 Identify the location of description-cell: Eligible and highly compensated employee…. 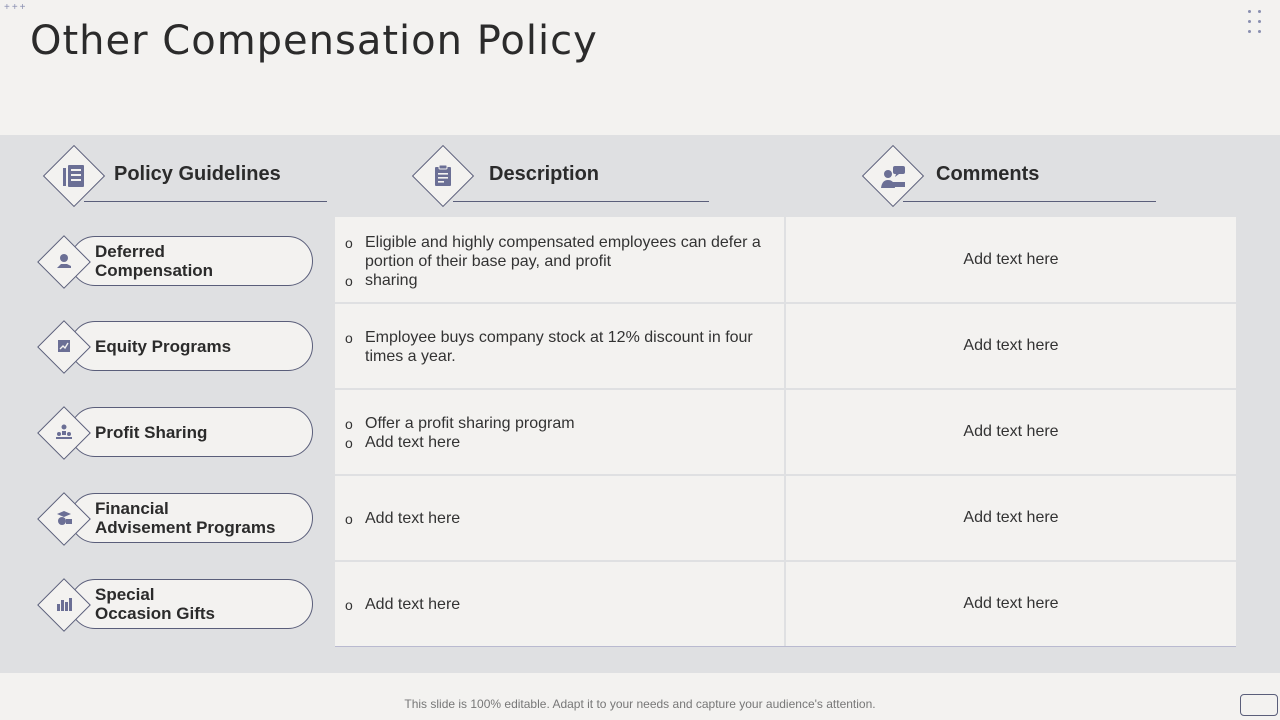
(559, 259).